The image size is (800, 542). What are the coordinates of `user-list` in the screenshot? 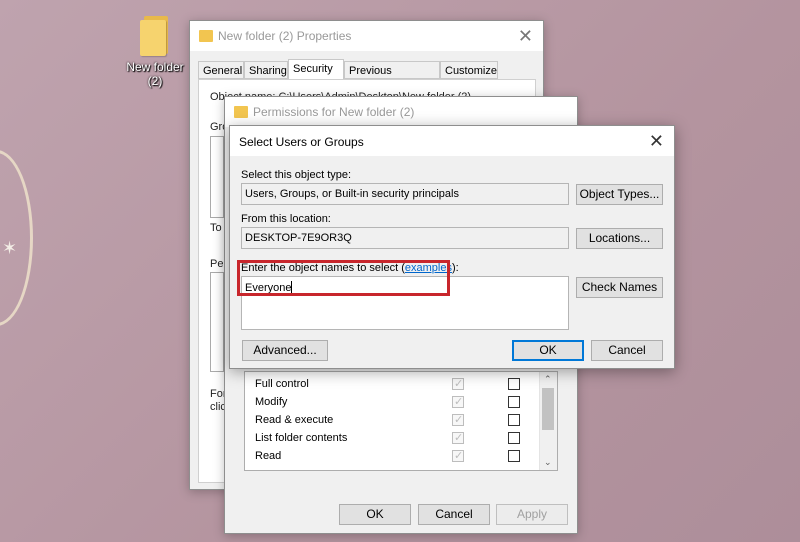 It's located at (217, 177).